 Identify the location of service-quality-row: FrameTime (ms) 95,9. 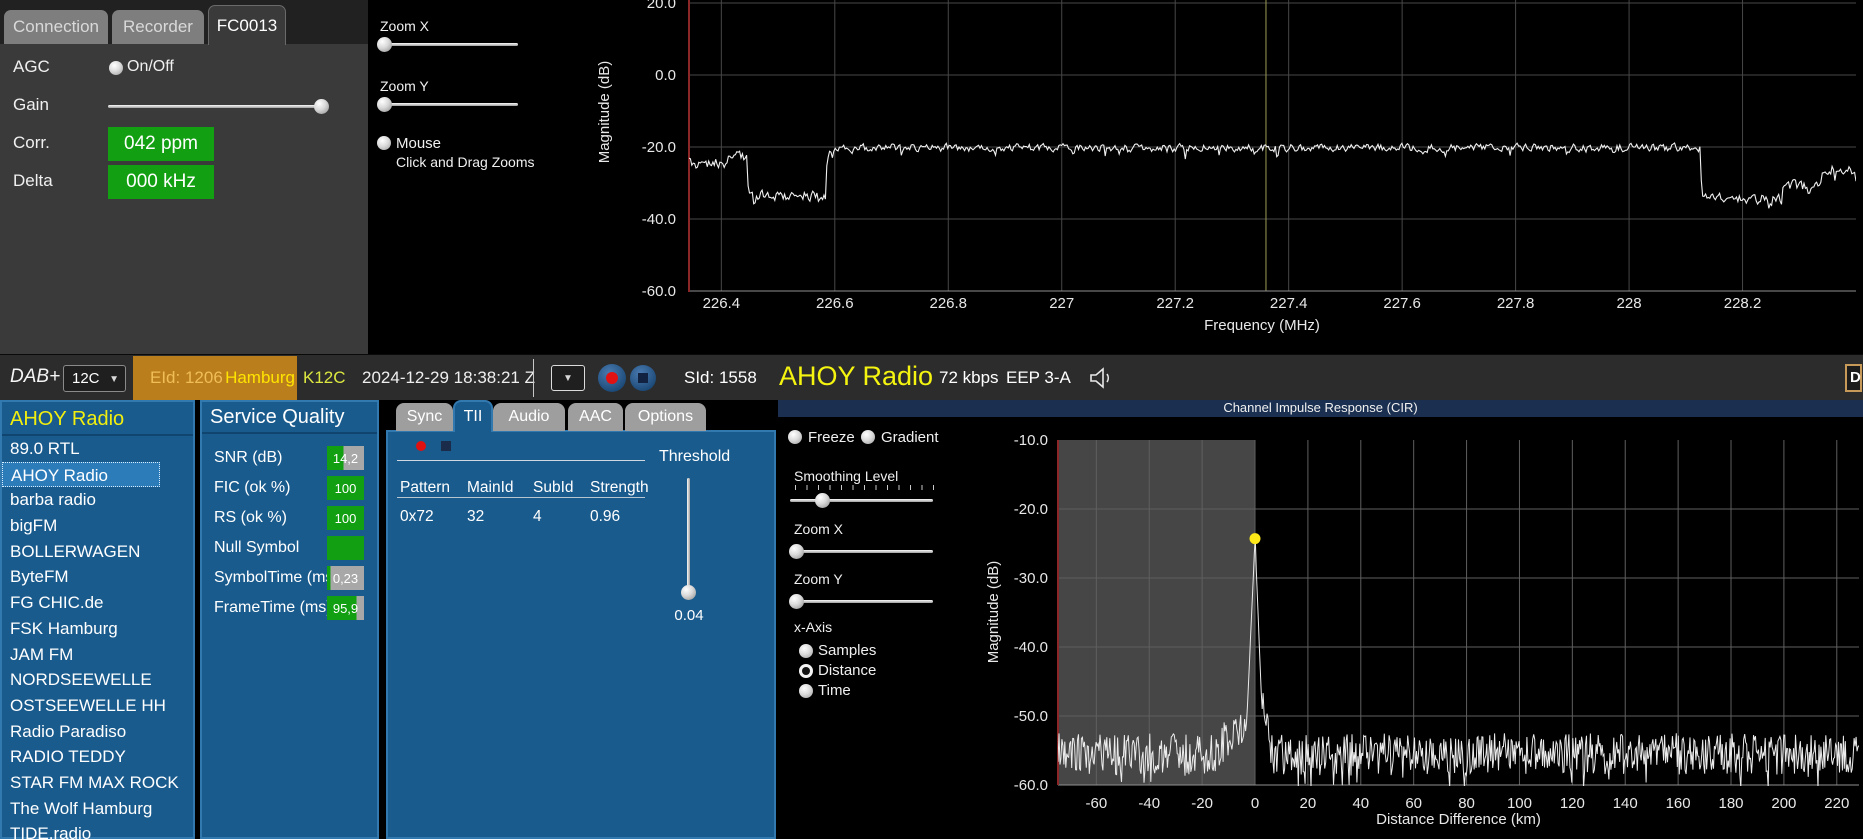
(289, 608).